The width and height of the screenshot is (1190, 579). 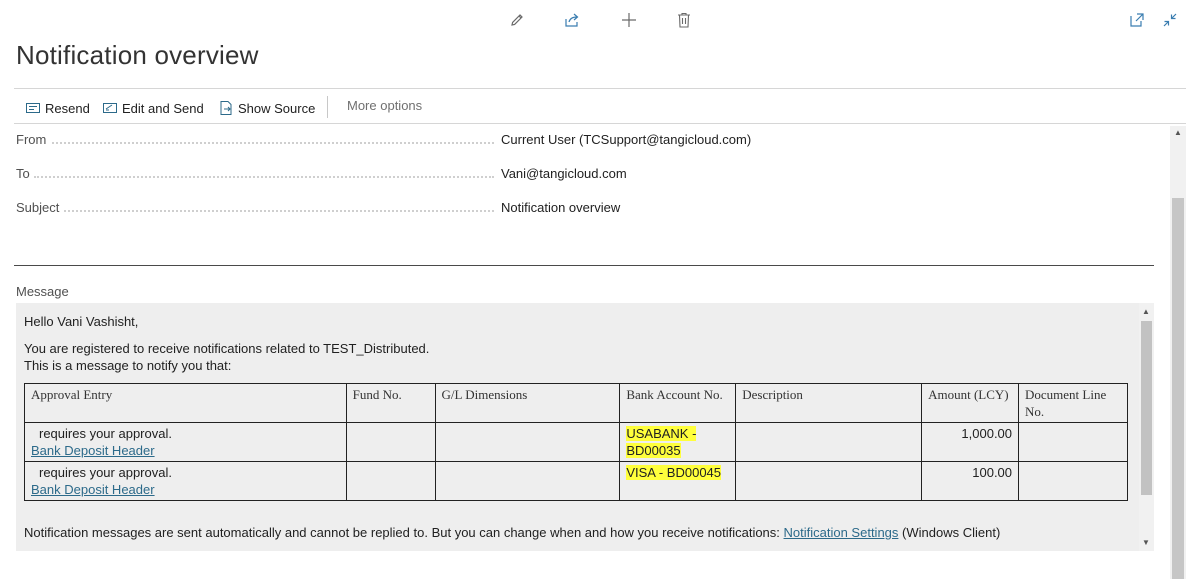 What do you see at coordinates (390, 403) in the screenshot?
I see `column-header: Fund No.` at bounding box center [390, 403].